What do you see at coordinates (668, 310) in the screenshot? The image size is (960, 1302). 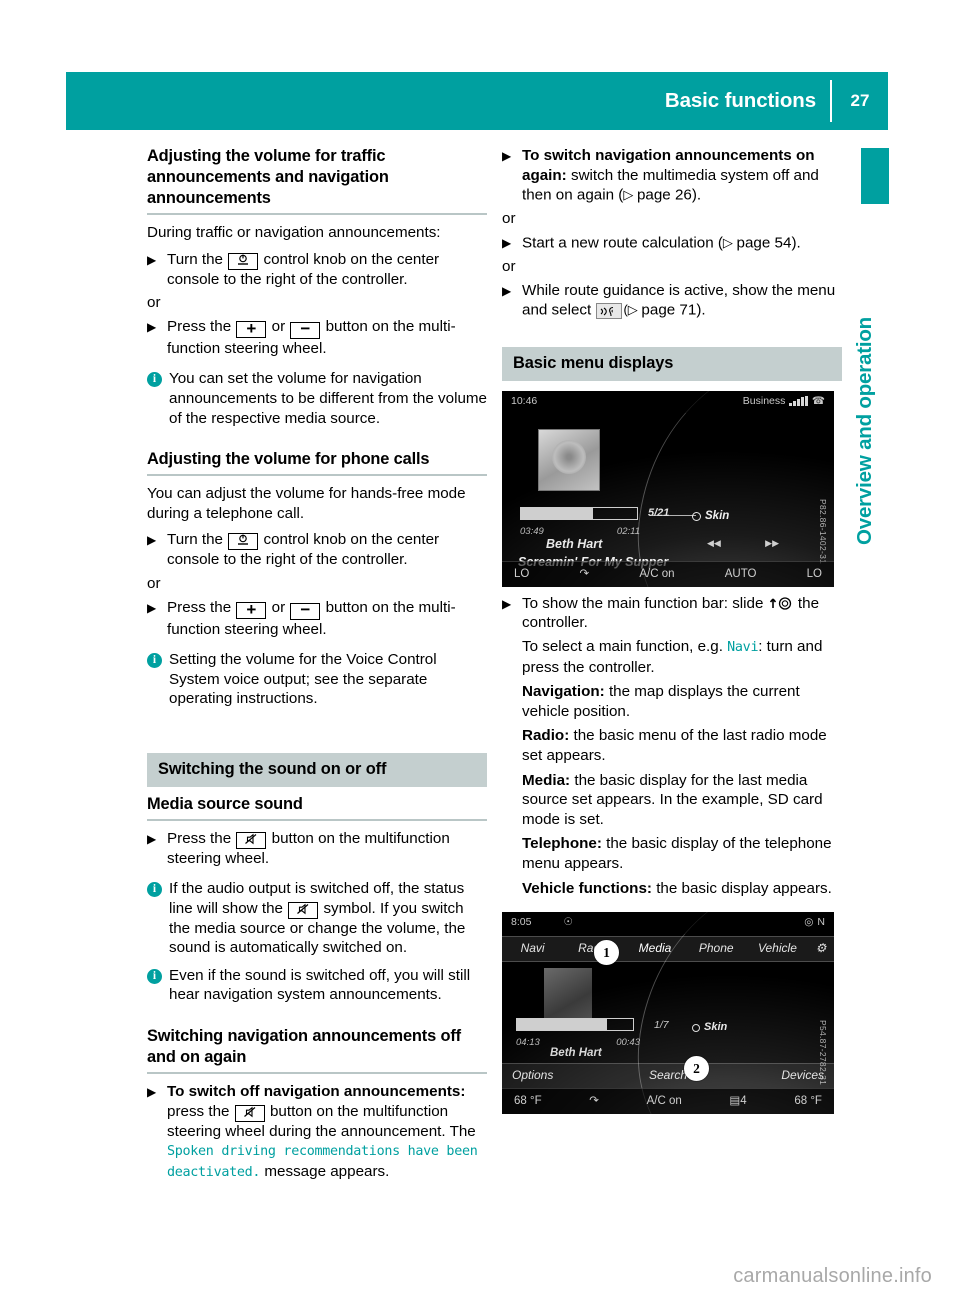 I see `page-reference: page 71` at bounding box center [668, 310].